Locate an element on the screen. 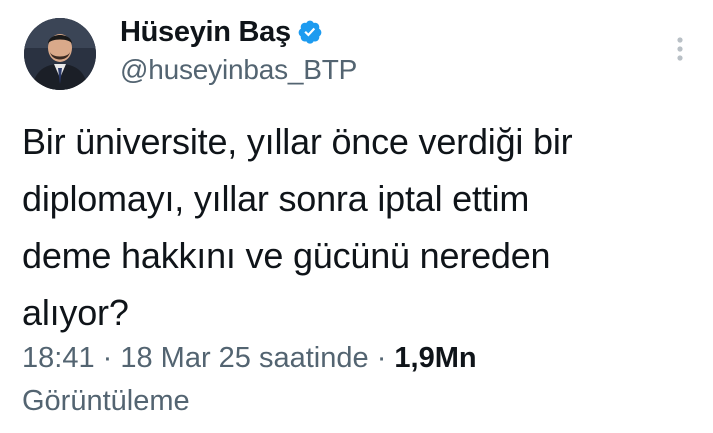  more-options-icon is located at coordinates (680, 49).